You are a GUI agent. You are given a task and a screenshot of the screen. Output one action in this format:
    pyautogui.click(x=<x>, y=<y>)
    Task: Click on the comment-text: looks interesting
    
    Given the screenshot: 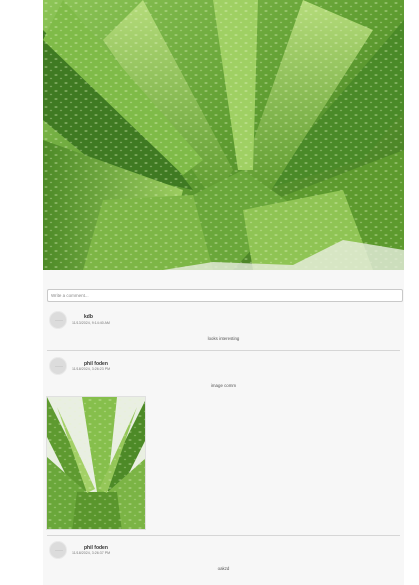 What is the action you would take?
    pyautogui.click(x=223, y=338)
    